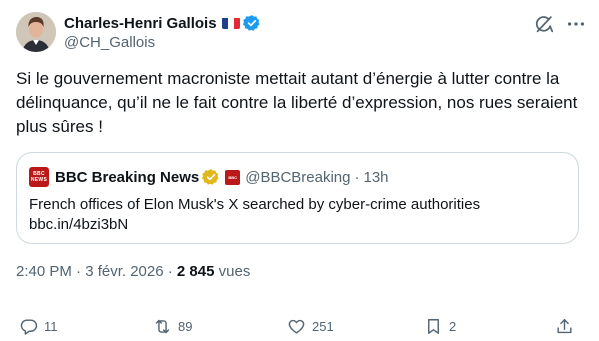 Image resolution: width=599 pixels, height=341 pixels. I want to click on quoted-time: 13h, so click(376, 177).